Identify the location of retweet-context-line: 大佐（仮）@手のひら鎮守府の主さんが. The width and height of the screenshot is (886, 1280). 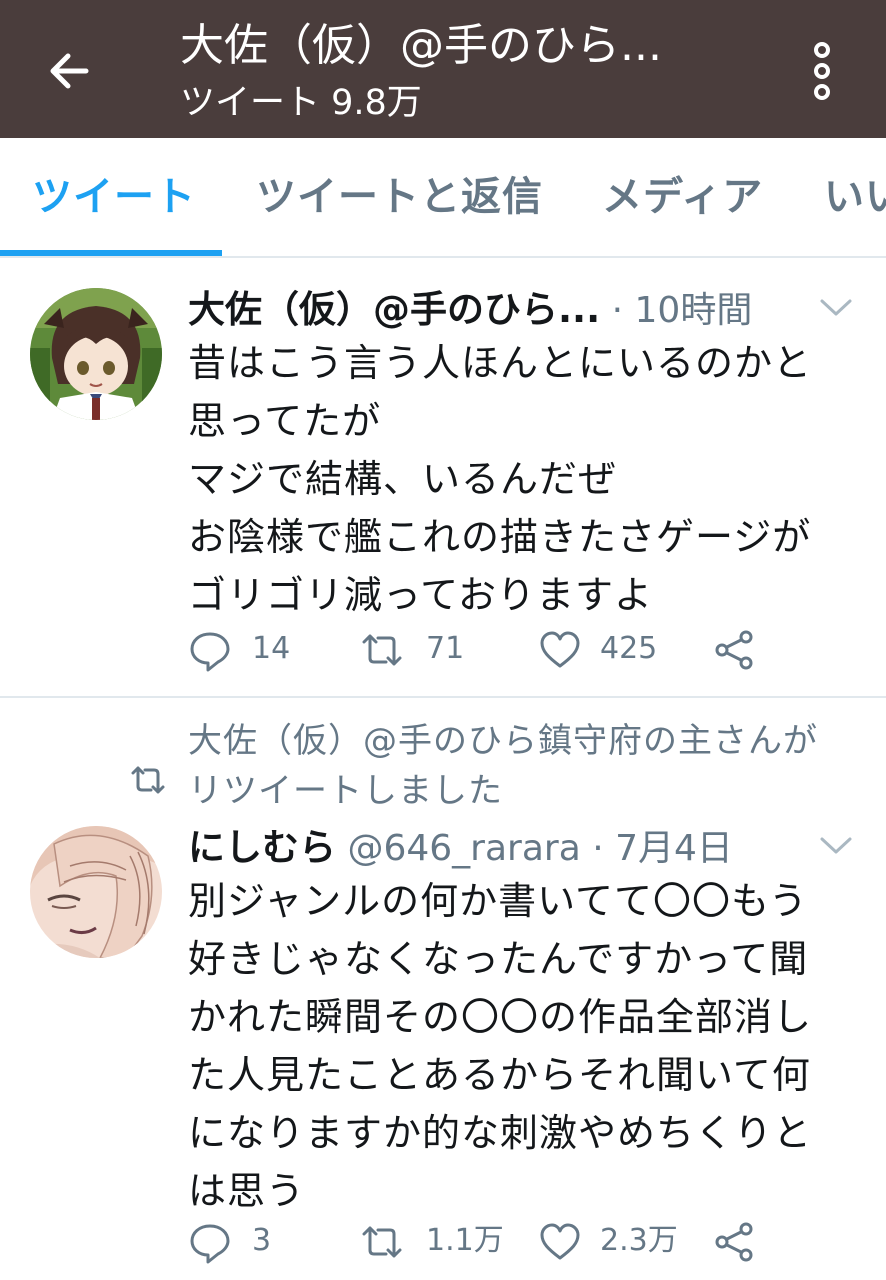
(503, 741).